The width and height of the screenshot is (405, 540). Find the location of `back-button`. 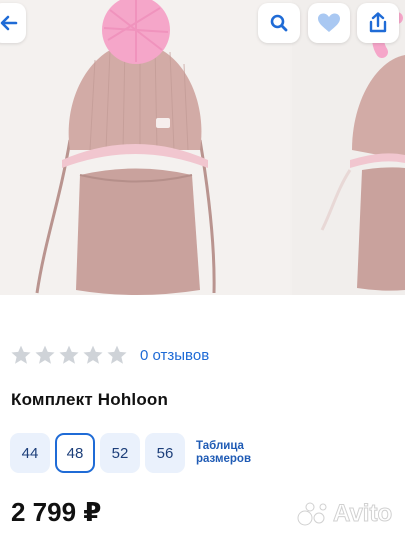

back-button is located at coordinates (13, 23).